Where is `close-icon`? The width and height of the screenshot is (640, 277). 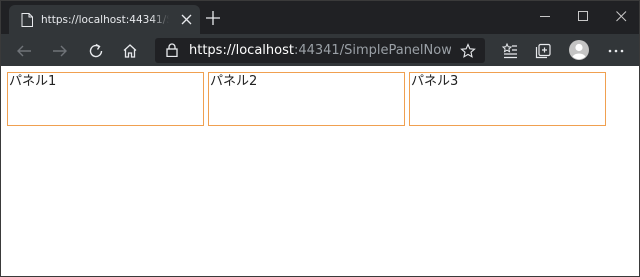 close-icon is located at coordinates (621, 16).